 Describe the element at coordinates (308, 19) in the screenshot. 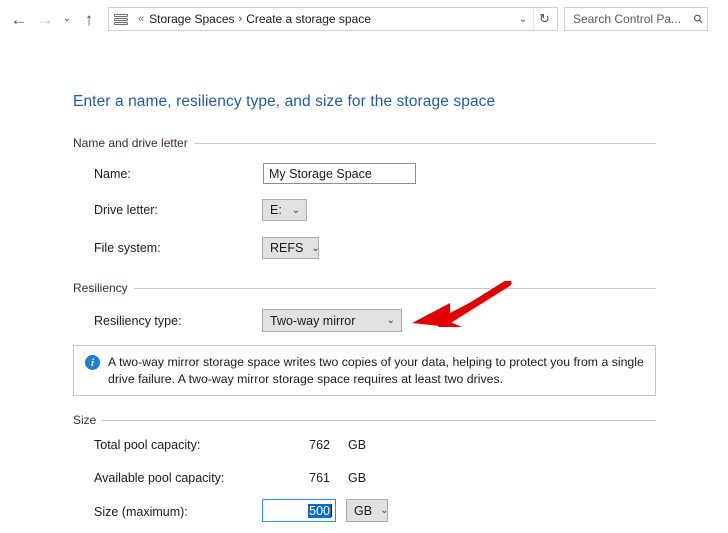

I see `breadcrumb-item-create-a-storage-space: Create a storage space` at that location.